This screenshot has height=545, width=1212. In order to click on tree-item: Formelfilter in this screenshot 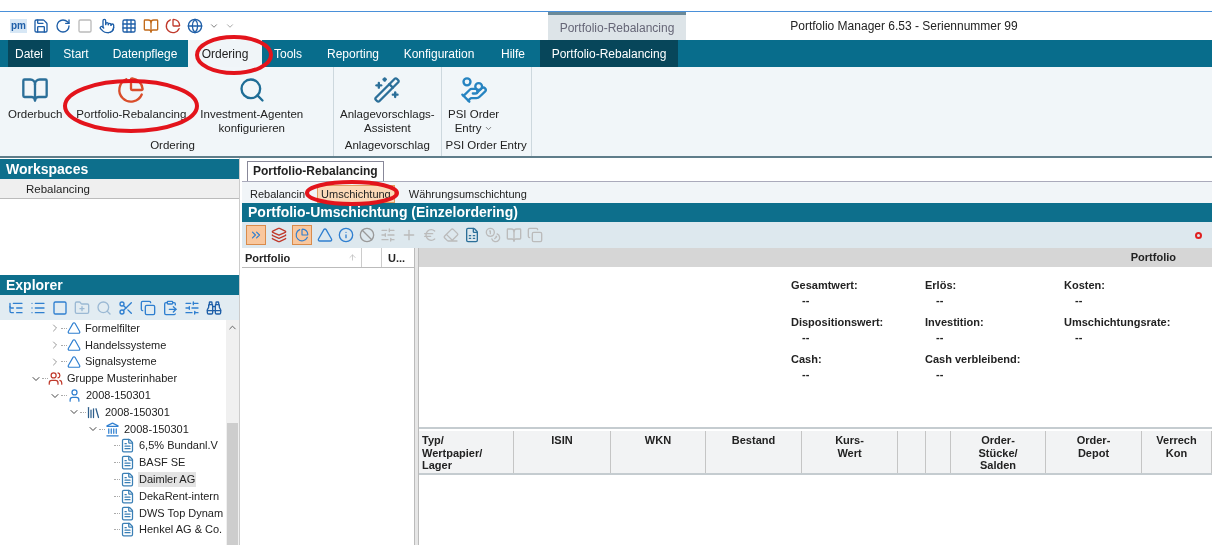, I will do `click(112, 328)`.